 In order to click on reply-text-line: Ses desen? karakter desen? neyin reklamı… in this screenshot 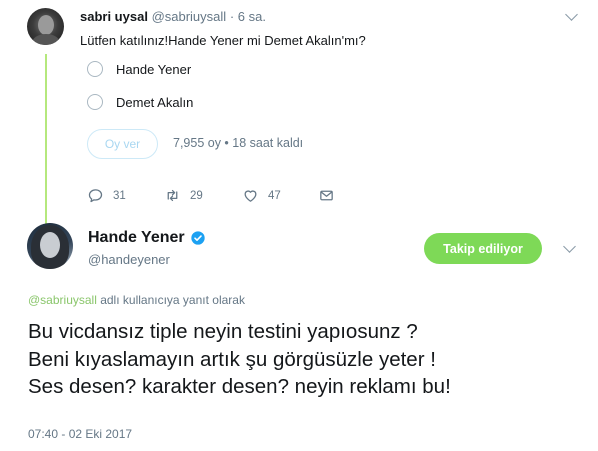, I will do `click(239, 386)`.